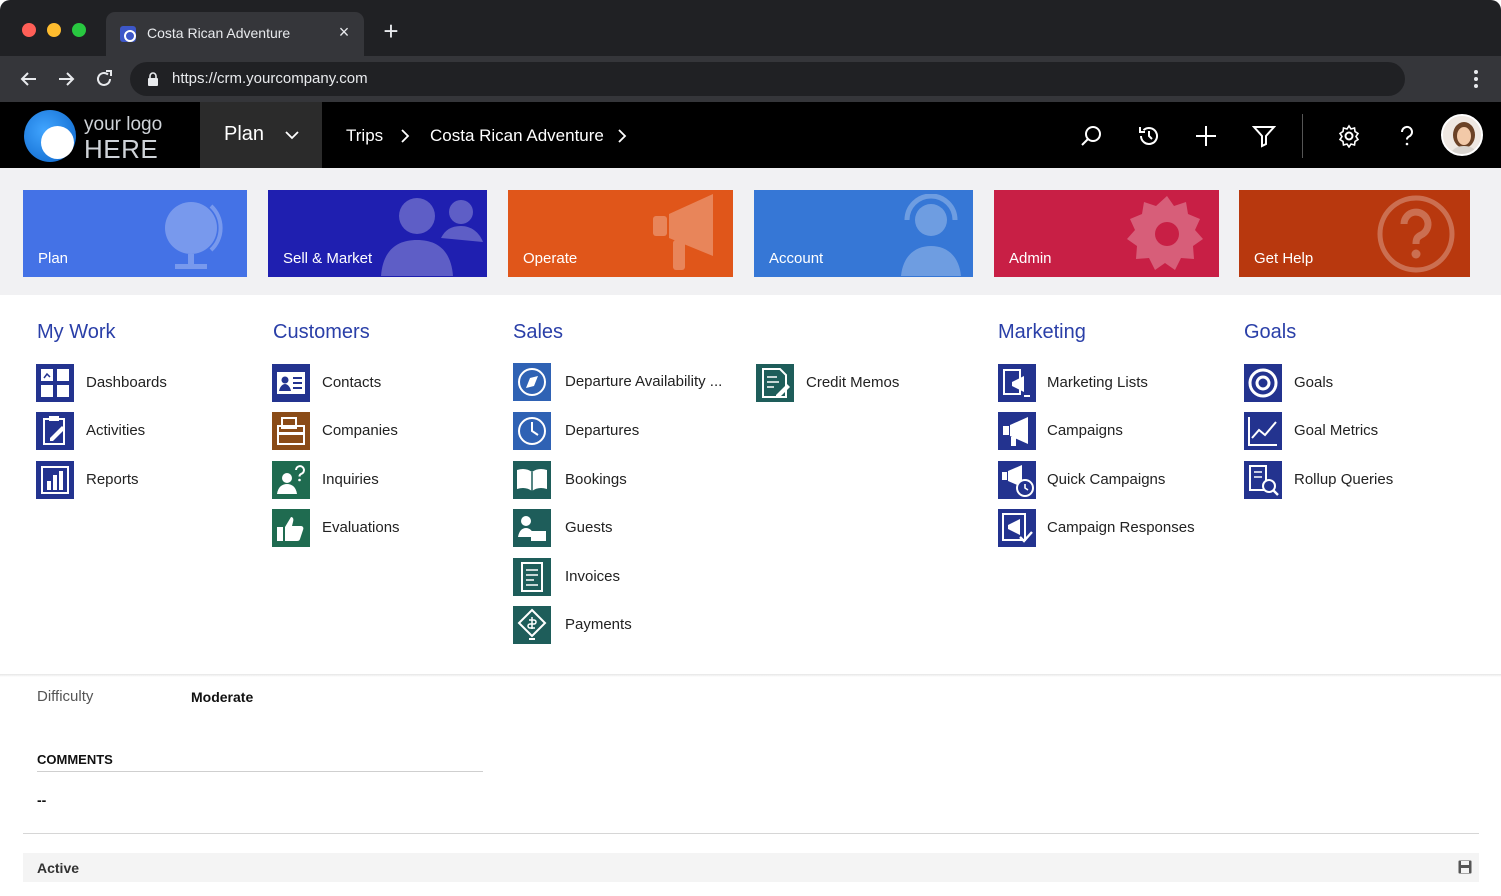 Image resolution: width=1501 pixels, height=896 pixels. Describe the element at coordinates (1407, 136) in the screenshot. I see `help-icon` at that location.